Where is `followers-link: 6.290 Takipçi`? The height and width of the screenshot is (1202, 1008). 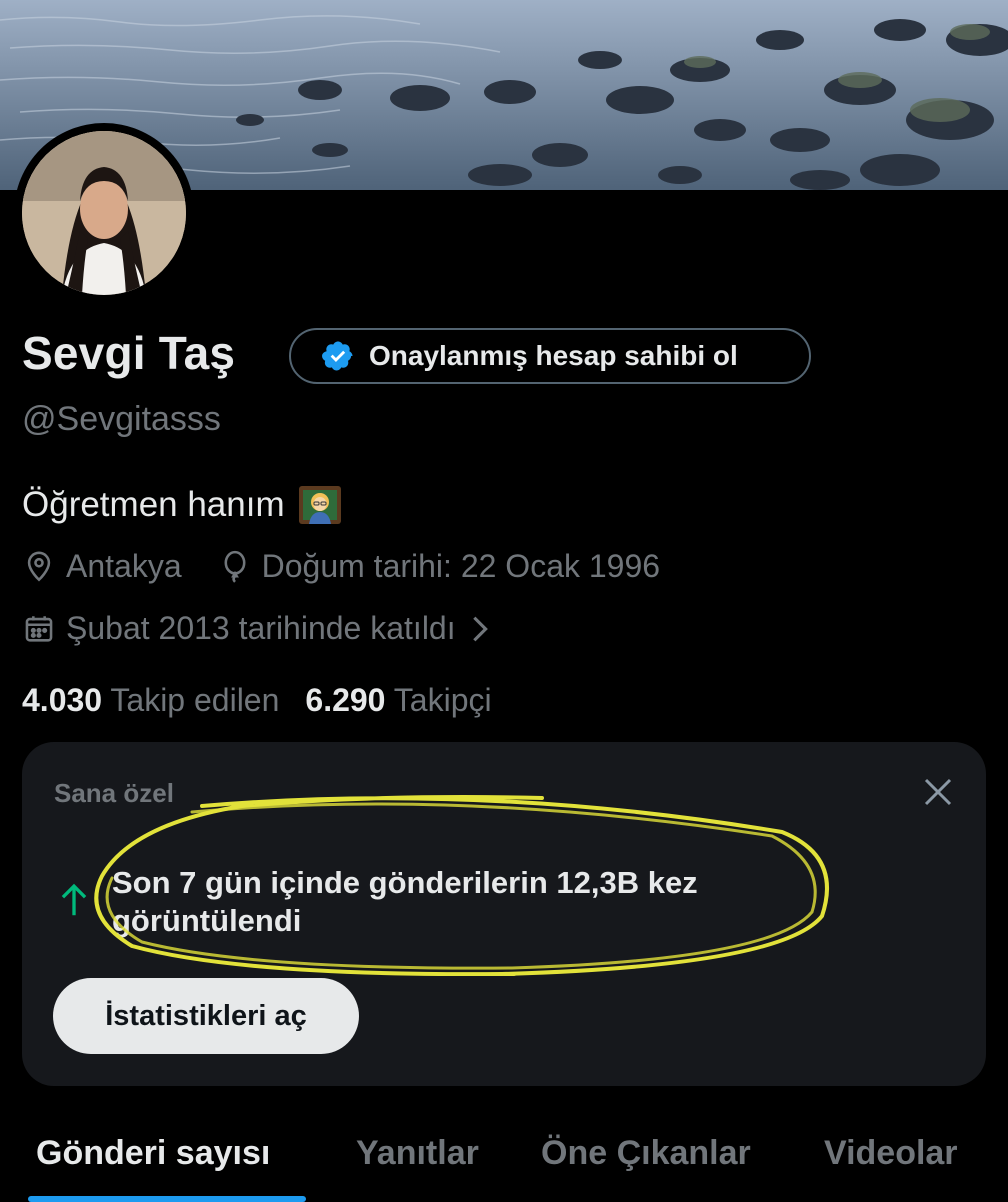
followers-link: 6.290 Takipçi is located at coordinates (398, 700).